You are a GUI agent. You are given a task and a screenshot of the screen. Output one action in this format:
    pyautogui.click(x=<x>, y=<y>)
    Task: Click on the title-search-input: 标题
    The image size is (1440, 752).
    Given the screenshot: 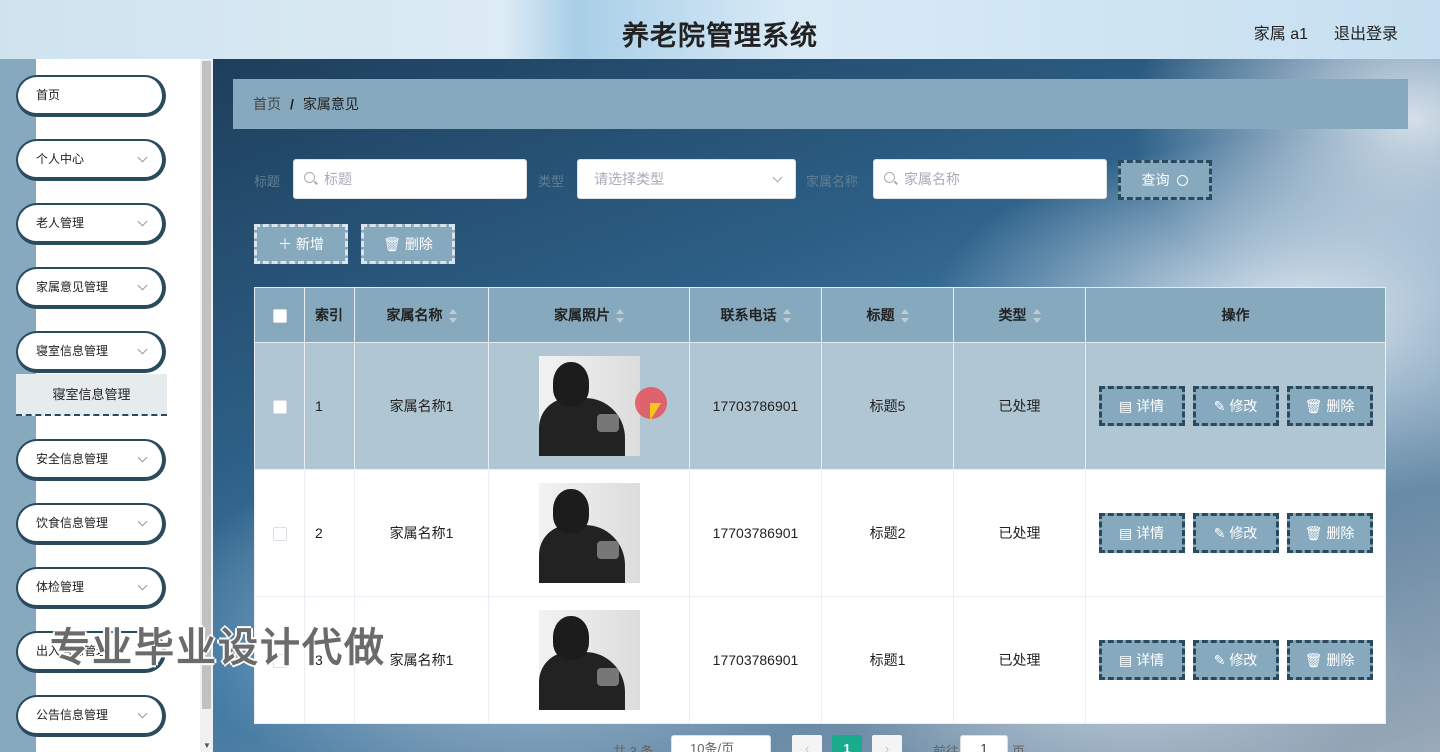 What is the action you would take?
    pyautogui.click(x=410, y=179)
    